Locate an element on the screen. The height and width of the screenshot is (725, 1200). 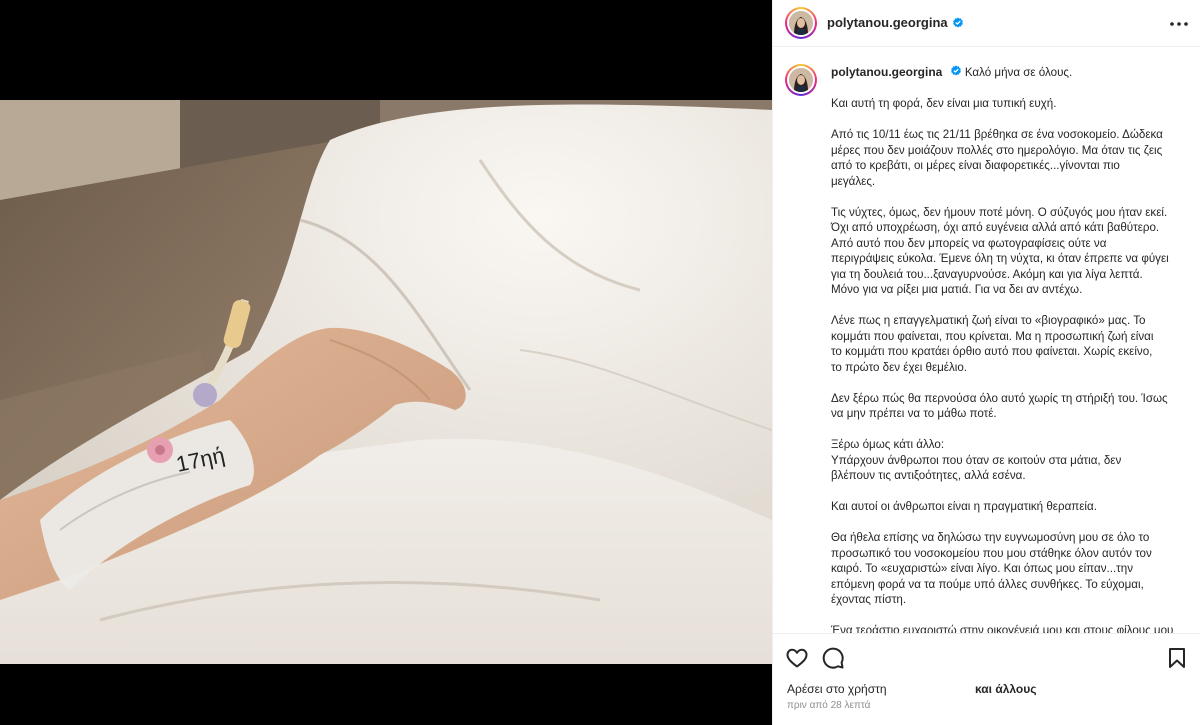
post-header: polytanou.georgina is located at coordinates (986, 23).